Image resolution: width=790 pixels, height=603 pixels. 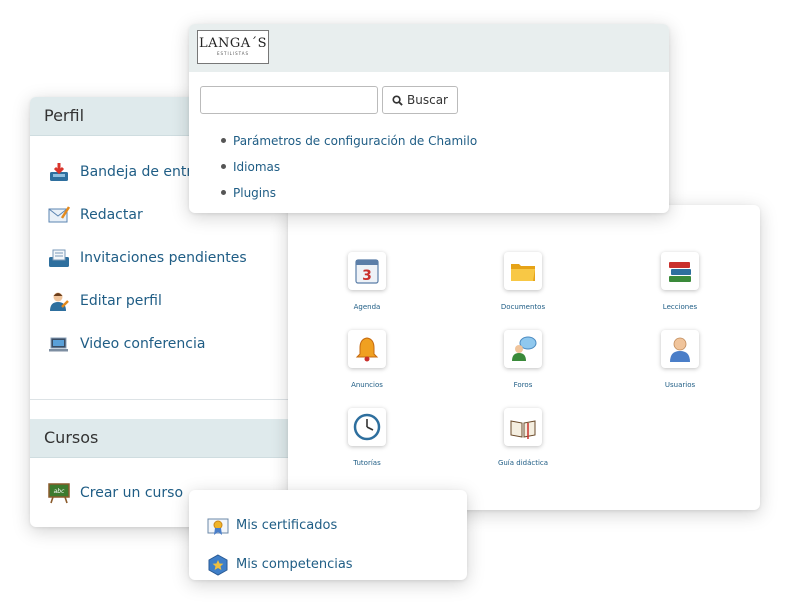 I want to click on menu-item-label: Video conferencia, so click(x=143, y=343).